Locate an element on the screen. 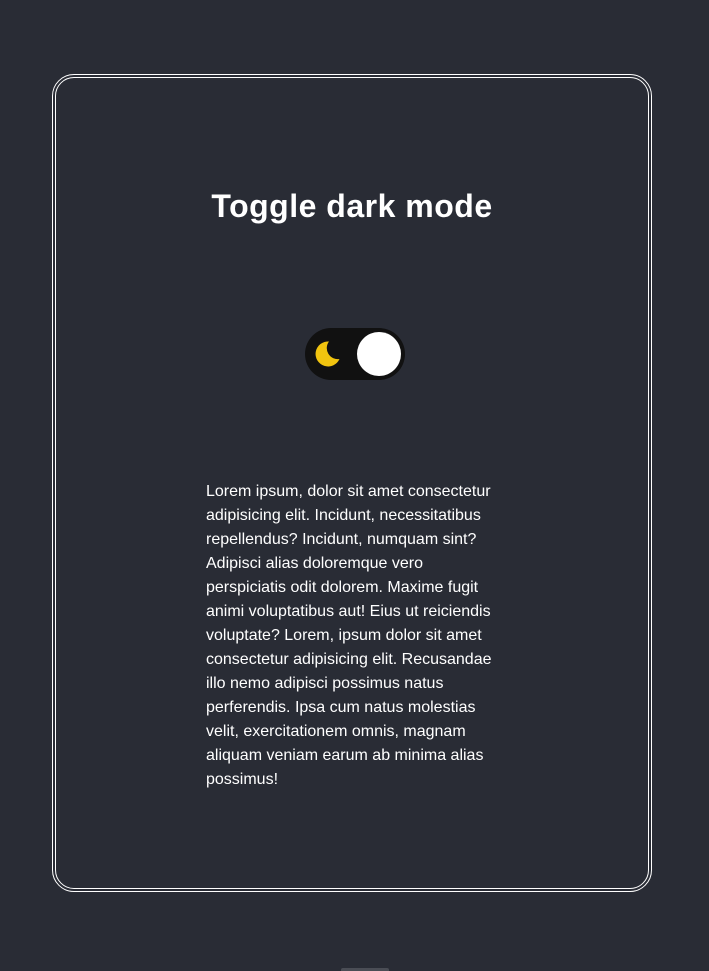  dark-mode-toggle is located at coordinates (355, 354).